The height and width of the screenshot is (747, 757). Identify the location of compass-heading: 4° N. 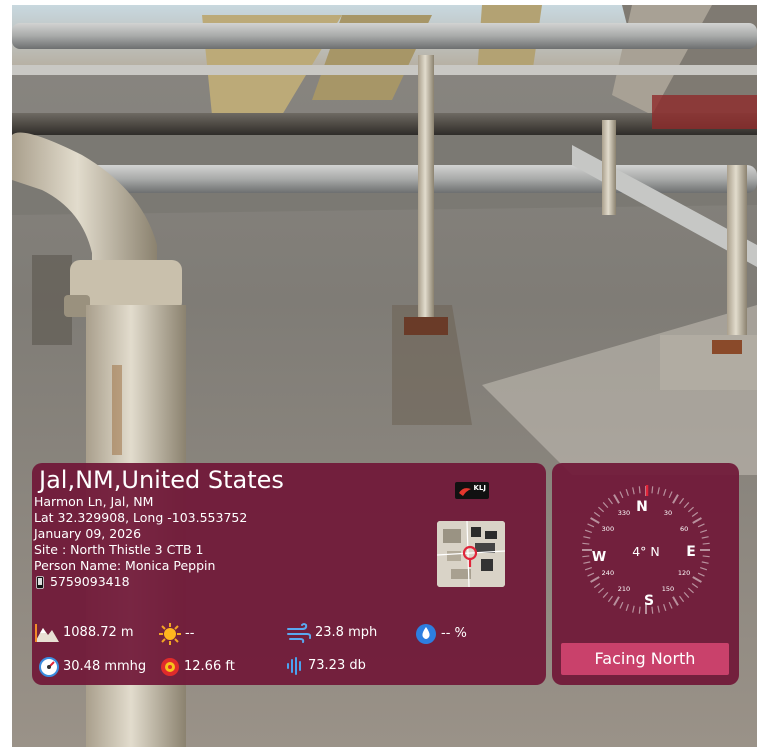
(646, 551).